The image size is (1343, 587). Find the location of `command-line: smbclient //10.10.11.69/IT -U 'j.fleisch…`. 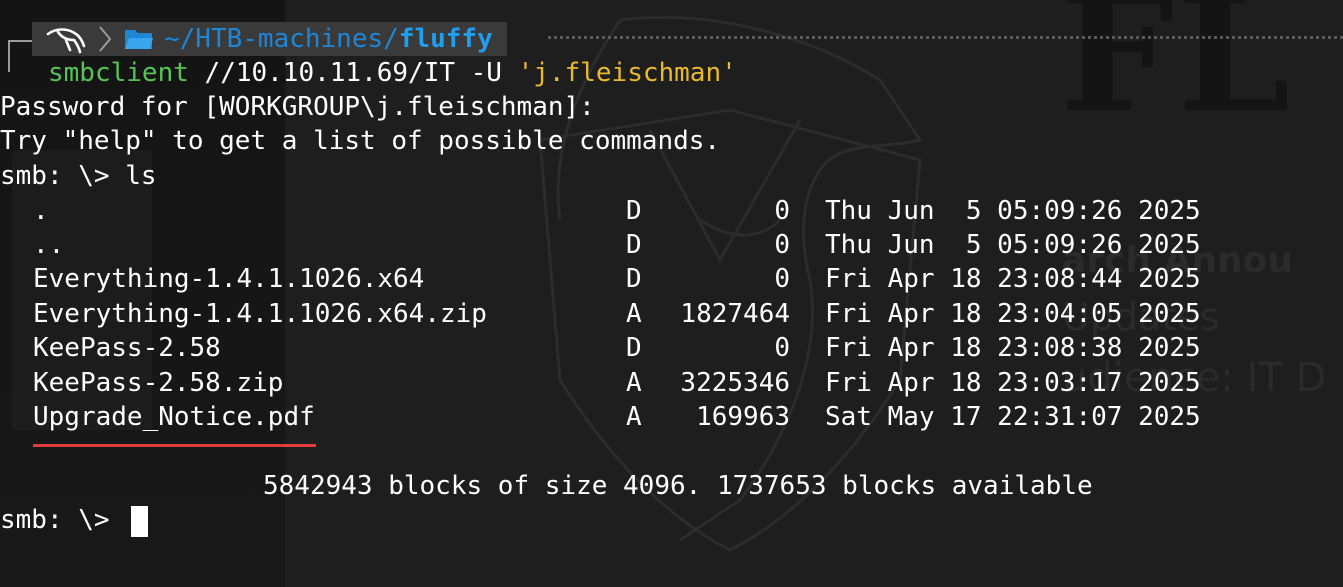

command-line: smbclient //10.10.11.69/IT -U 'j.fleisch… is located at coordinates (392, 73).